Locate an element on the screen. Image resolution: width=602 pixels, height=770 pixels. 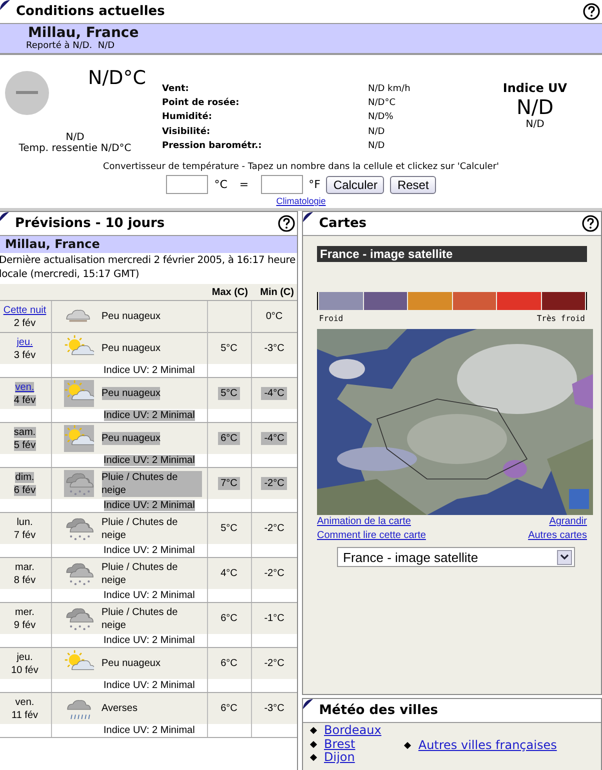
column-header: Max (C) is located at coordinates (229, 292).